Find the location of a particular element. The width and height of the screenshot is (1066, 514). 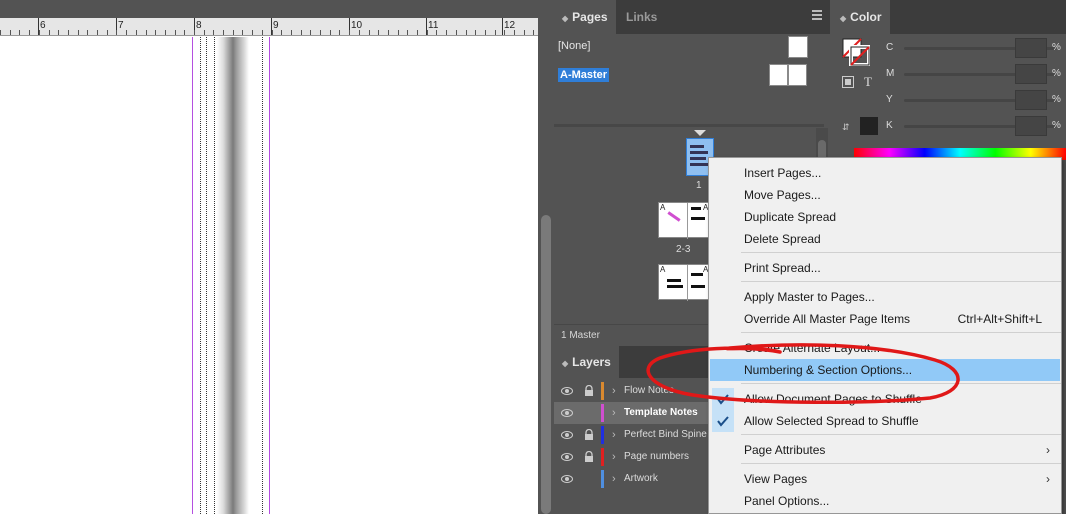

canvas-vertical-scrollbar is located at coordinates (546, 257).